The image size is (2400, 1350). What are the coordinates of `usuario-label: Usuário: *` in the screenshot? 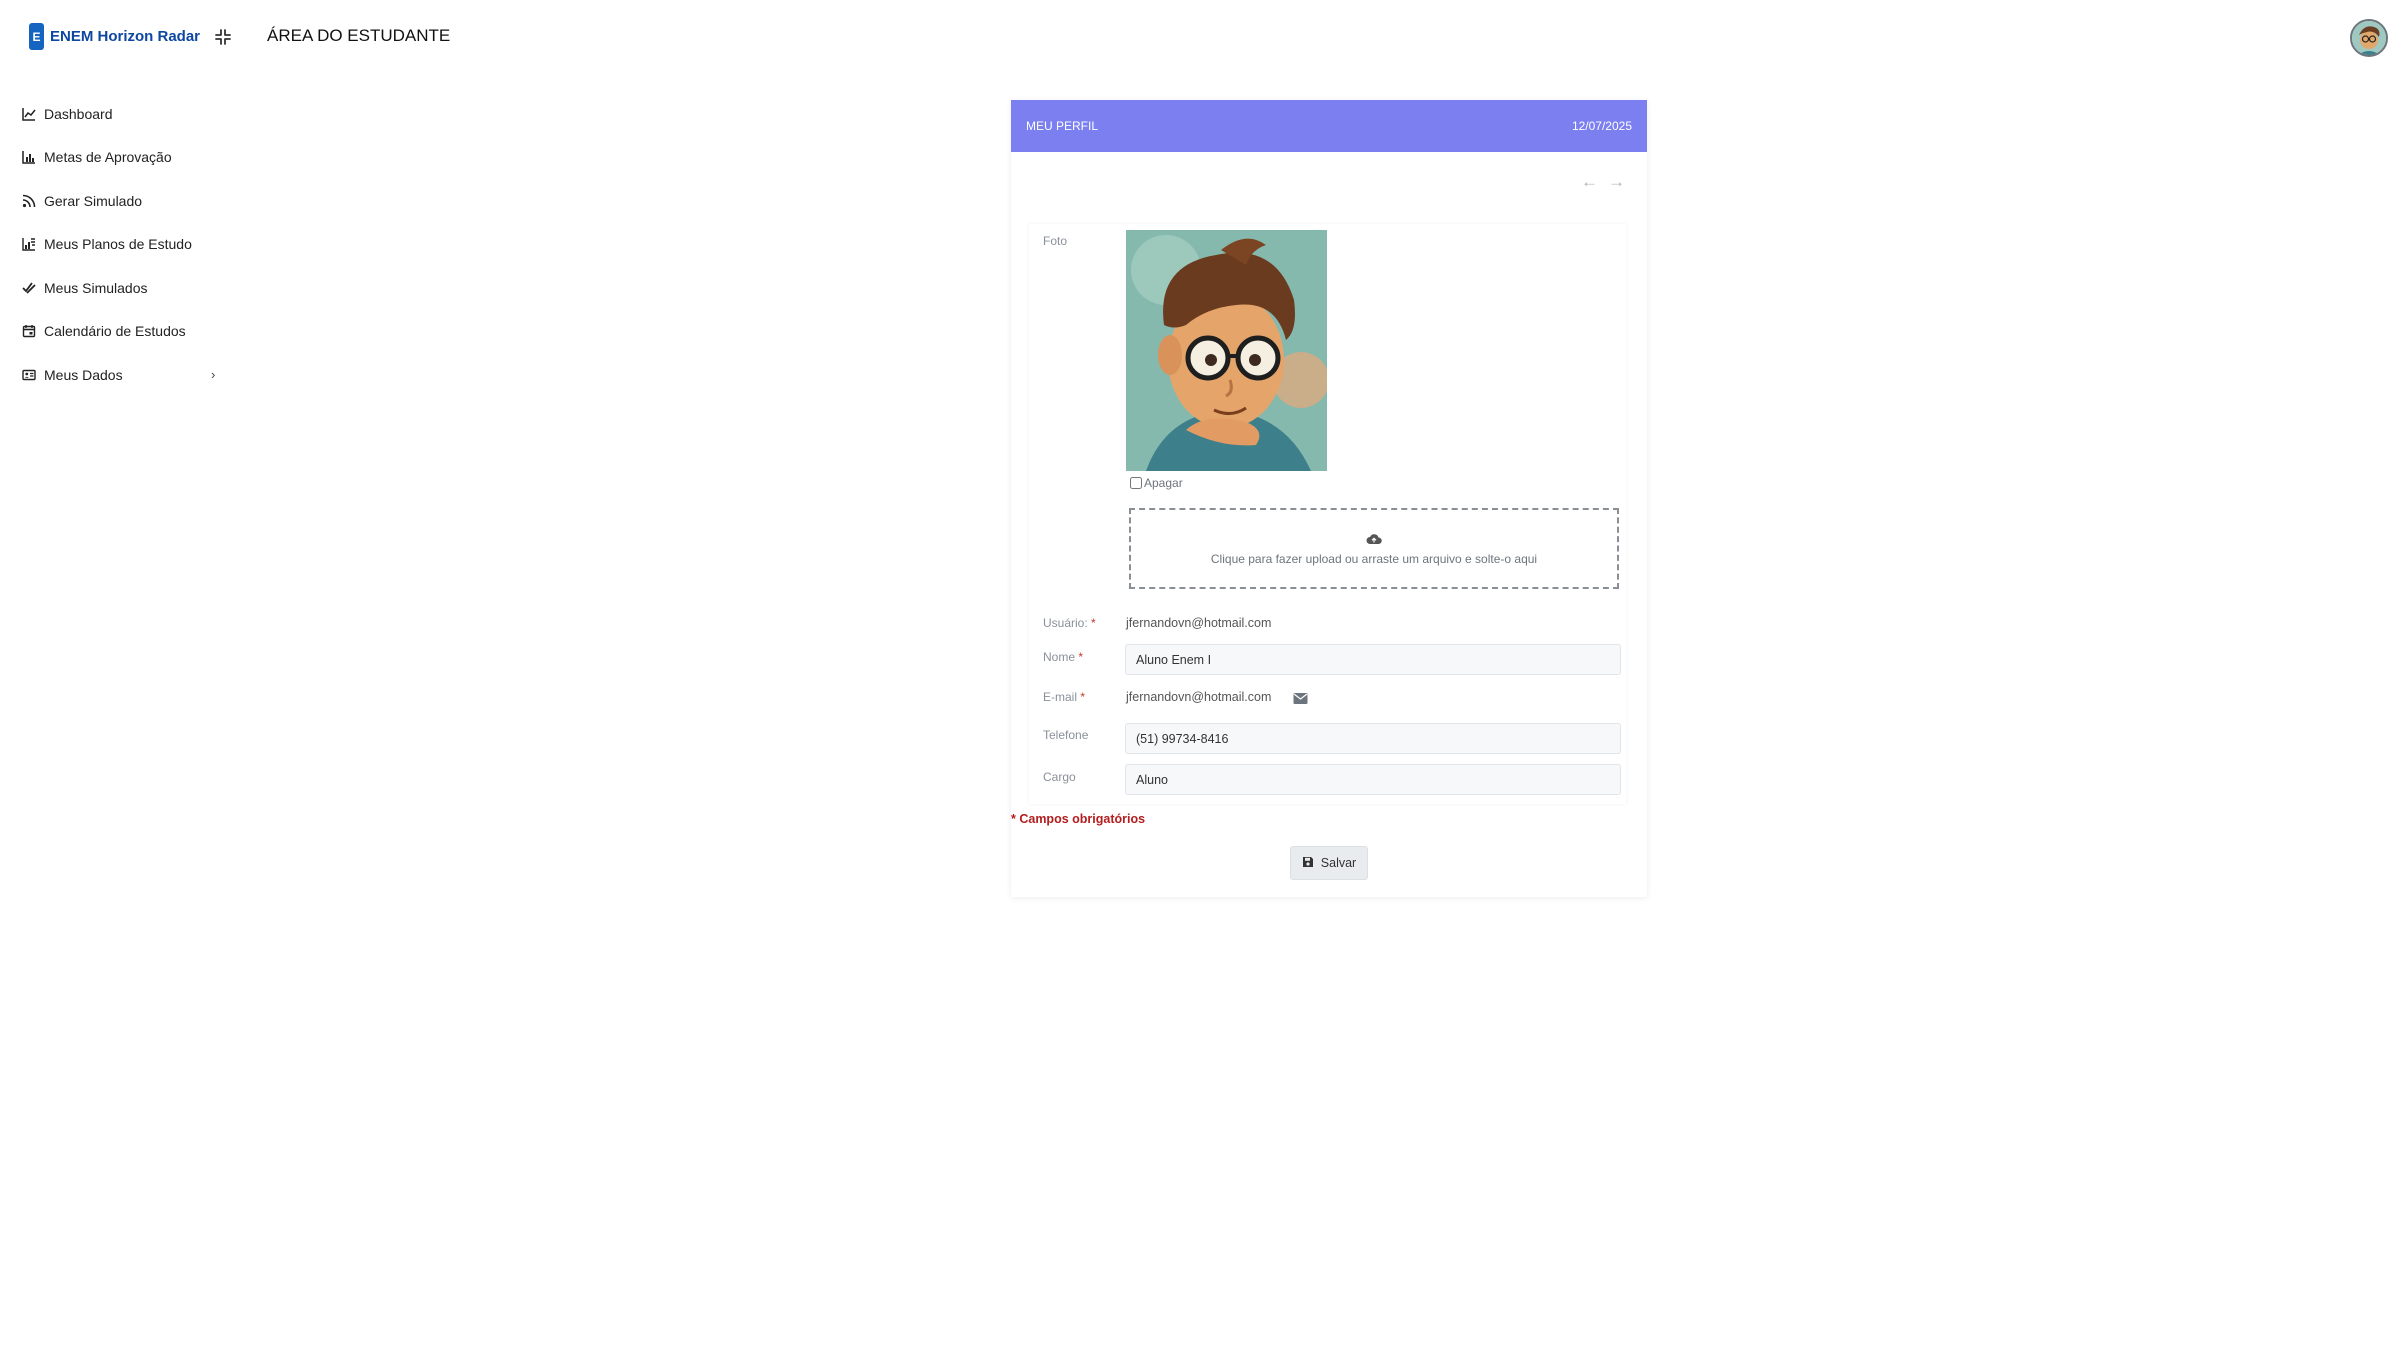 It's located at (1069, 623).